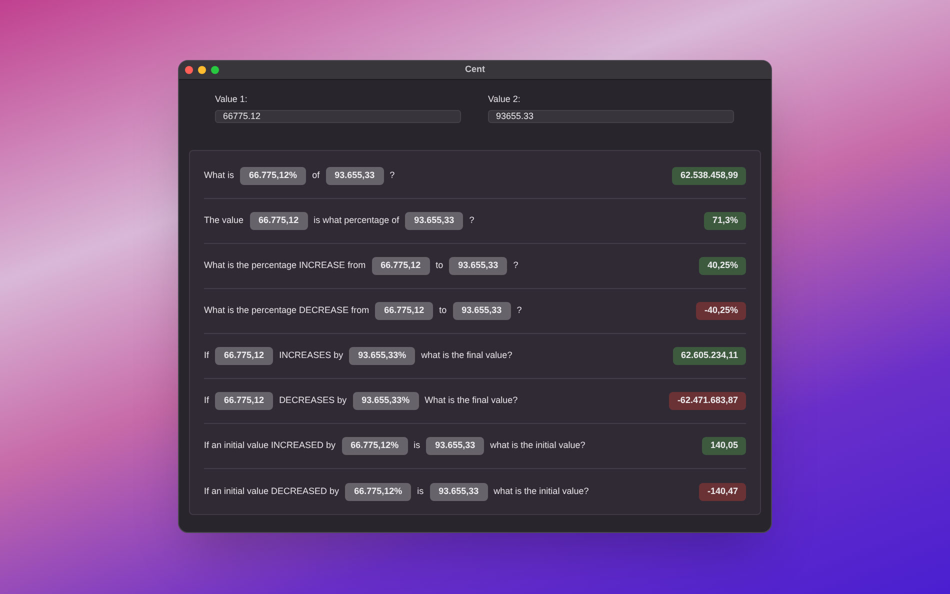 The image size is (950, 594). I want to click on zoom-button, so click(215, 70).